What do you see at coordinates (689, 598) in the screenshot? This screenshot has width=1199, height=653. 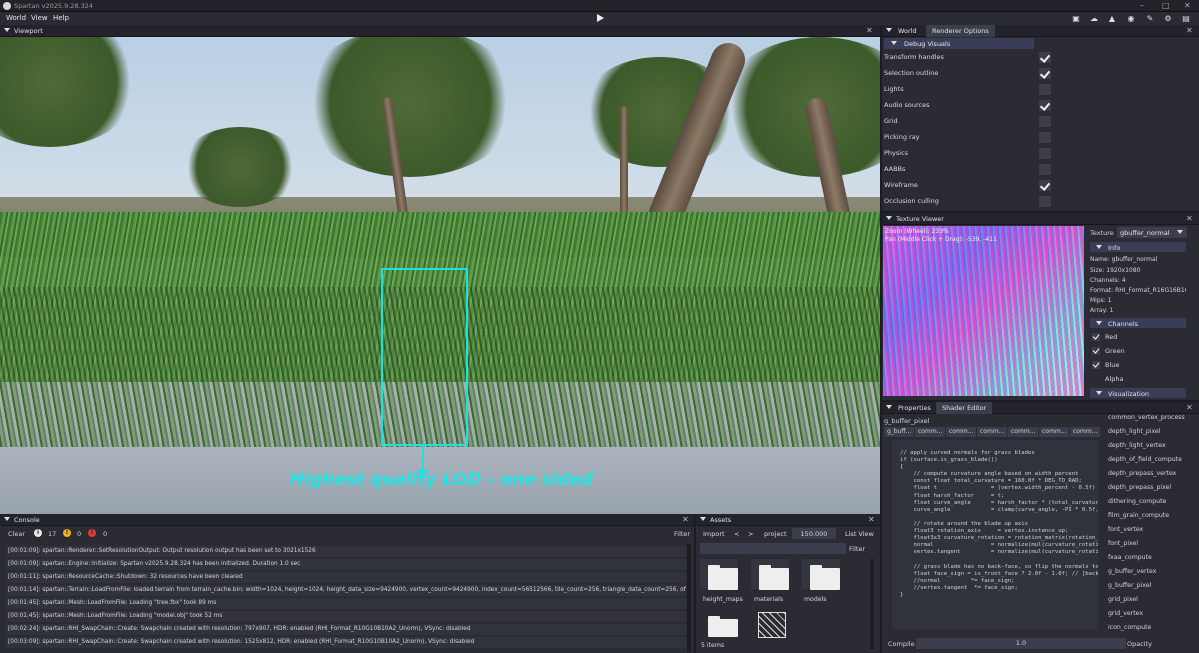 I see `console-scrollbar` at bounding box center [689, 598].